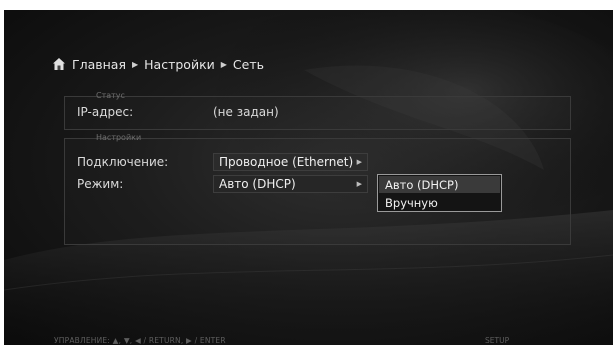  Describe the element at coordinates (317, 110) in the screenshot. I see `status-group: Статус IP-адрес: (не задан)` at that location.